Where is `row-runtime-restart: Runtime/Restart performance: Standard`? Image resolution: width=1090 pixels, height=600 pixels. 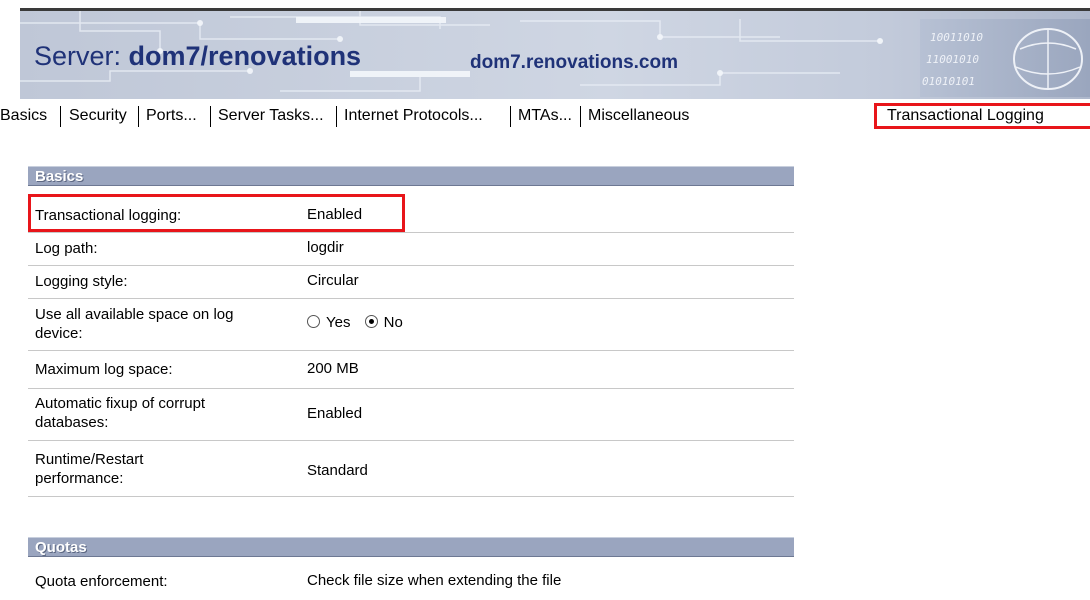
row-runtime-restart: Runtime/Restart performance: Standard is located at coordinates (411, 468).